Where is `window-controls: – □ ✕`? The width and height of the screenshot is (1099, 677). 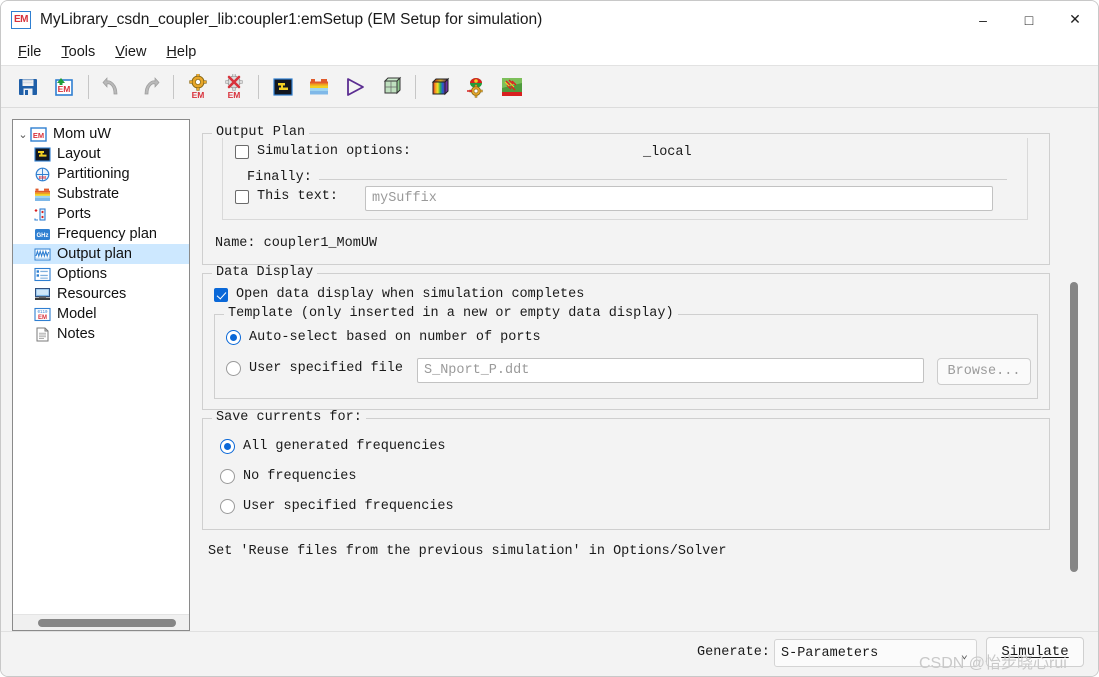 window-controls: – □ ✕ is located at coordinates (1029, 19).